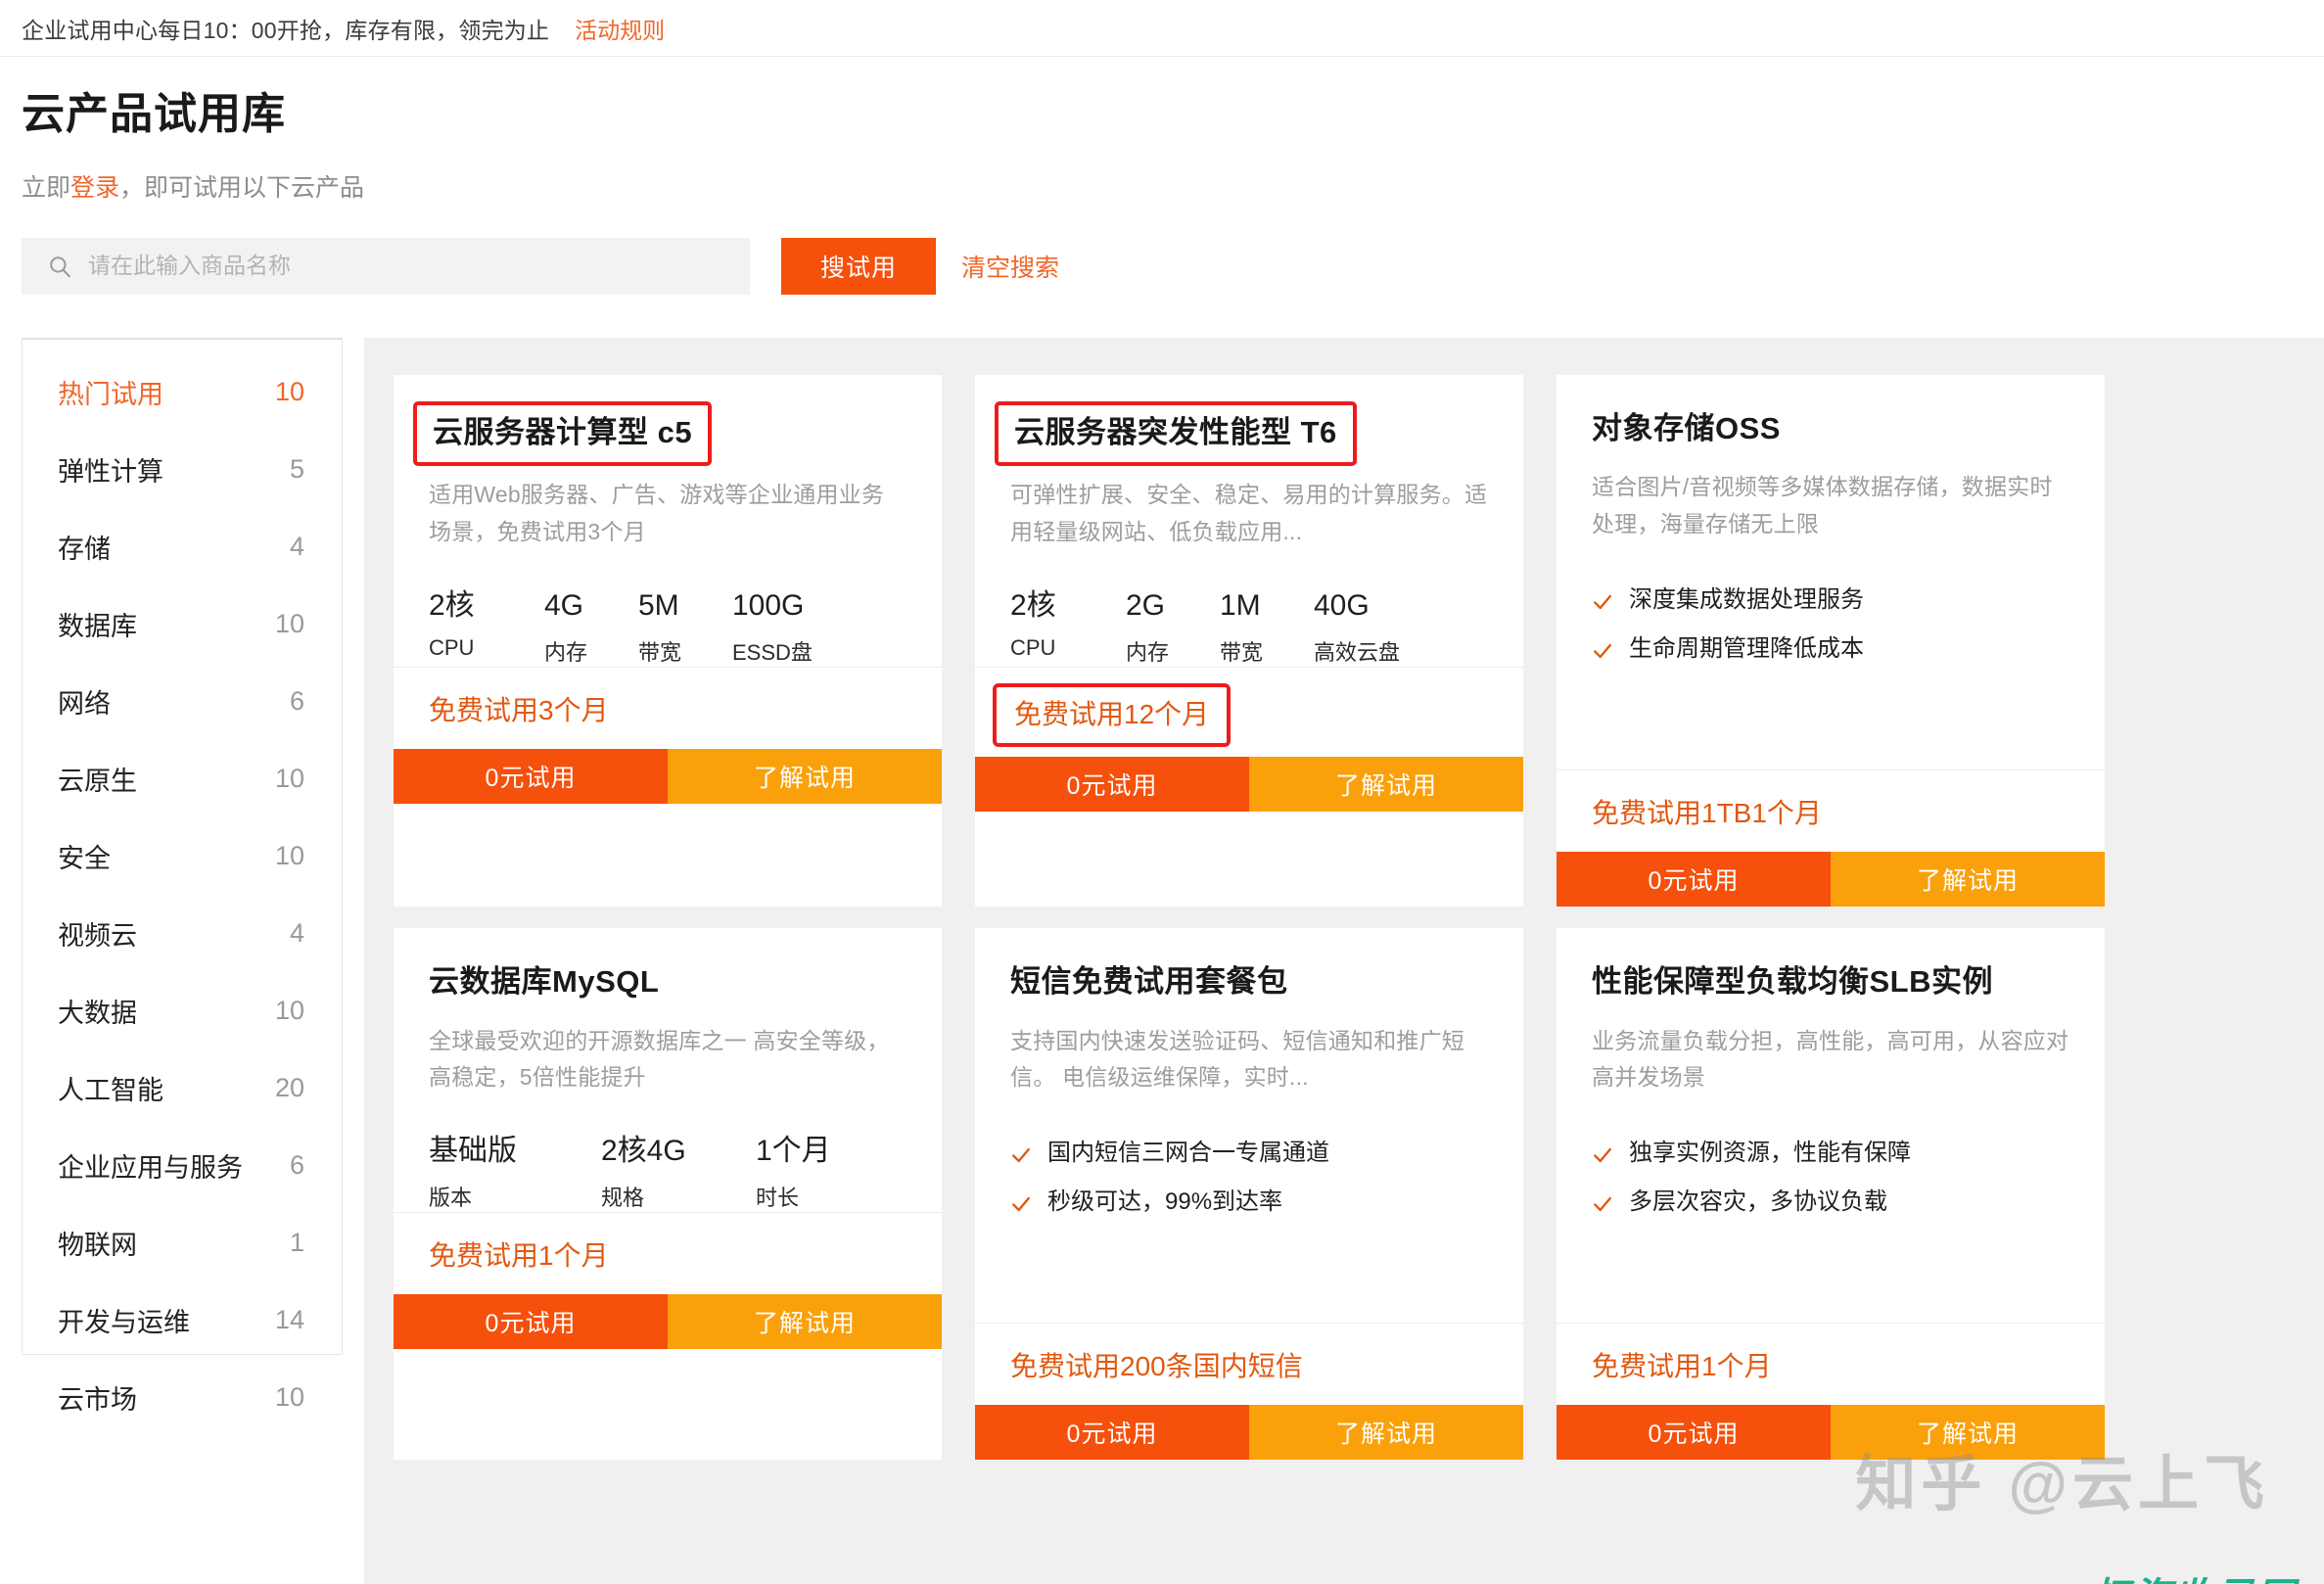 The image size is (2324, 1584). I want to click on card-title: 云服务器计算型 c5, so click(563, 433).